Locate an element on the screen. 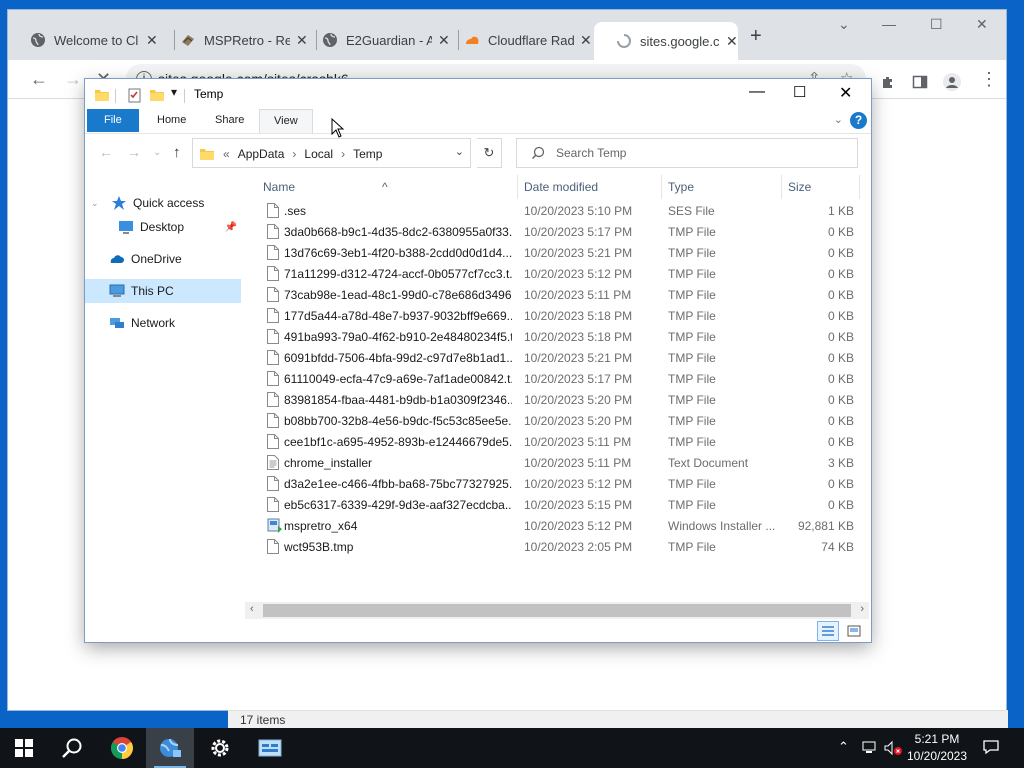 The width and height of the screenshot is (1024, 768). title-separator is located at coordinates (184, 96).